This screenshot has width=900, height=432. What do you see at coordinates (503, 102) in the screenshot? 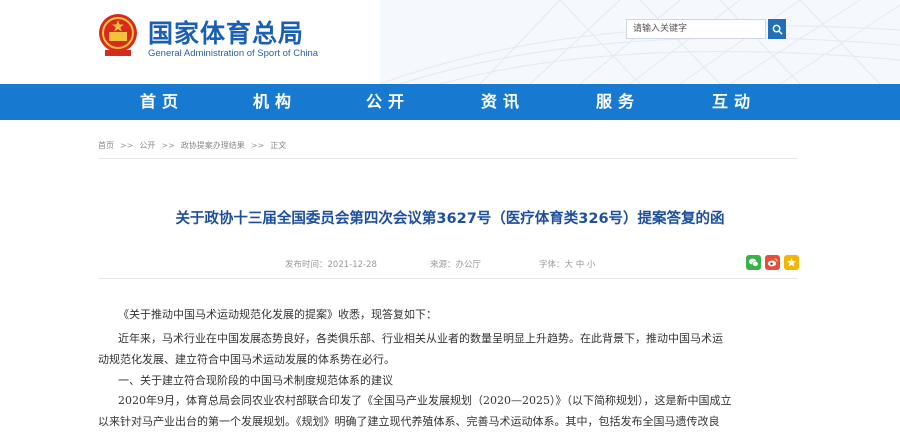
I see `nav-item-news: 资讯` at bounding box center [503, 102].